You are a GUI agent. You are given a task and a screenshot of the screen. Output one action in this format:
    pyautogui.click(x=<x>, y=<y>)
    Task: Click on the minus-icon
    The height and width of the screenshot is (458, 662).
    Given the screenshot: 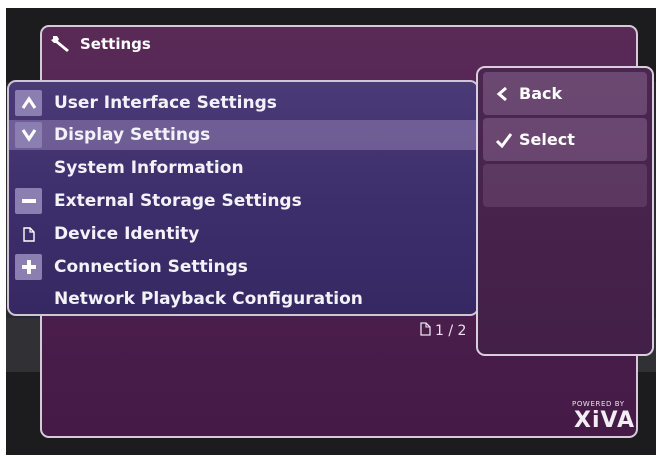 What is the action you would take?
    pyautogui.click(x=28, y=201)
    